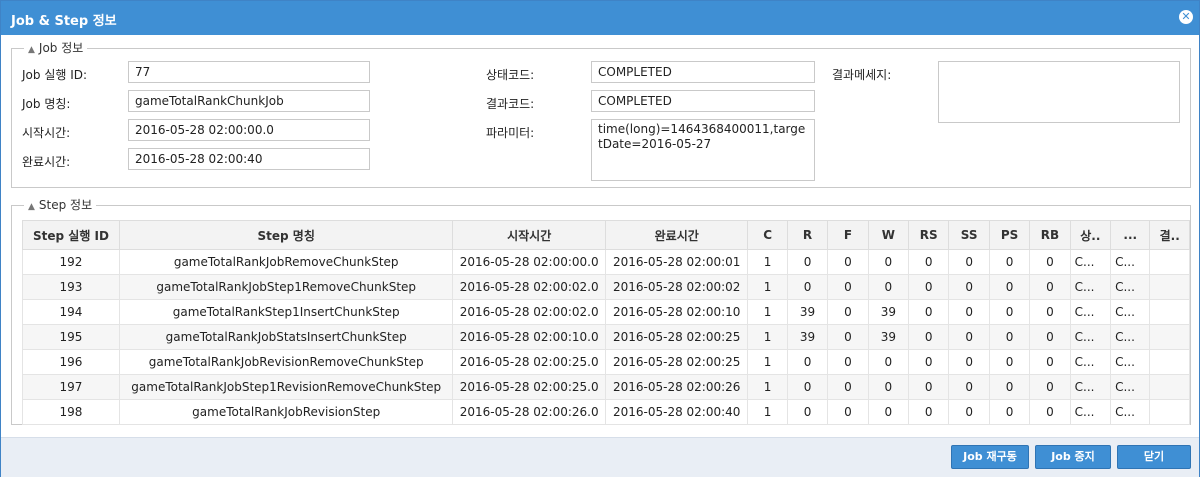  Describe the element at coordinates (848, 235) in the screenshot. I see `column-header: F` at that location.